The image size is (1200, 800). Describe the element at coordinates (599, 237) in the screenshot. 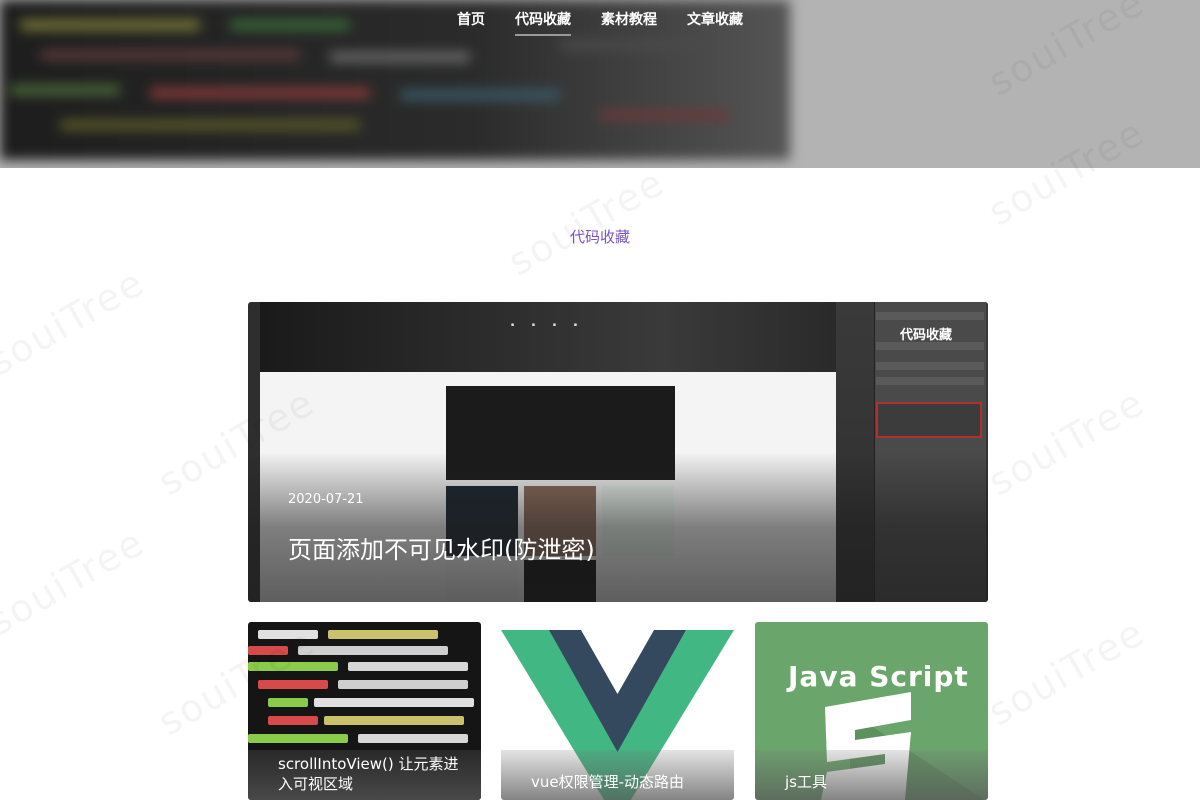

I see `section-title: 代码收藏` at that location.